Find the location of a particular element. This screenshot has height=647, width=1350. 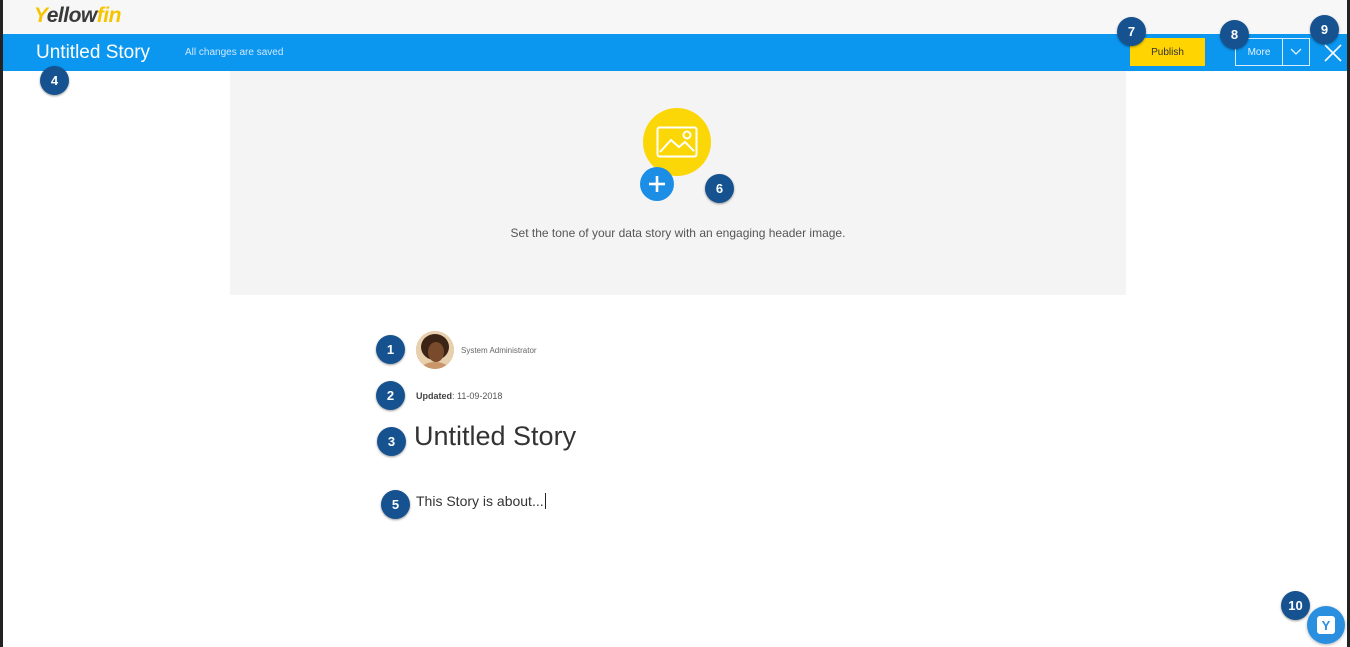

y-logo-icon: Y is located at coordinates (1326, 625).